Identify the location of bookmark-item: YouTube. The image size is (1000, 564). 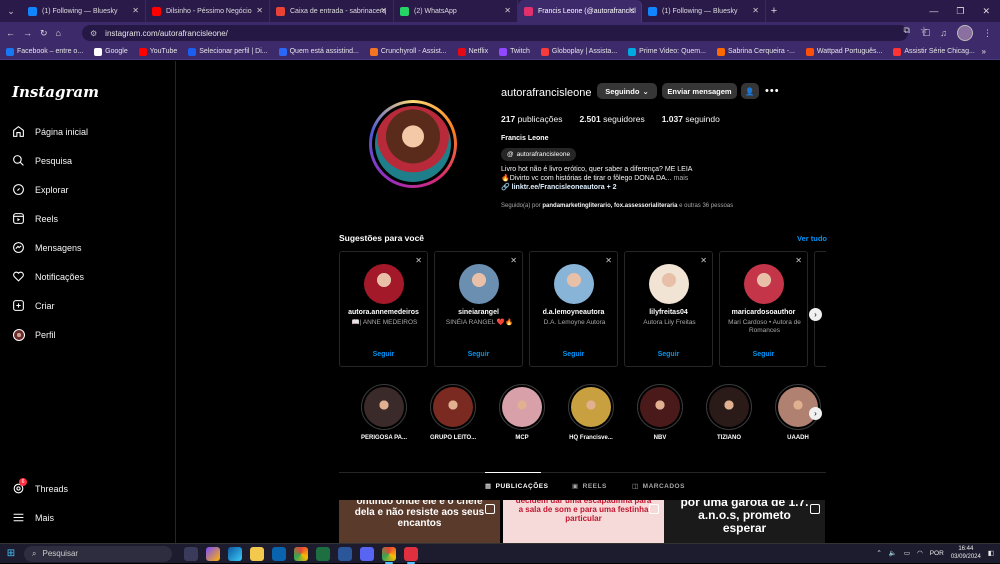
(157, 51).